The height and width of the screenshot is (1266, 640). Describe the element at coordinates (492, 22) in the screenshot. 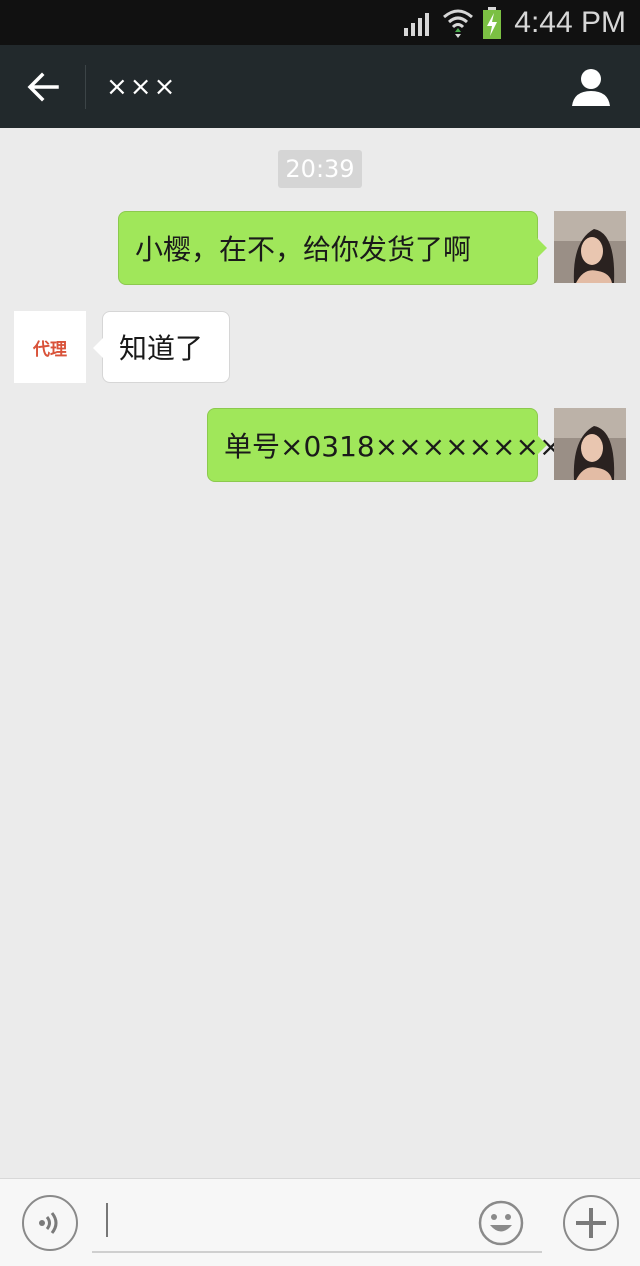

I see `battery-charging-icon` at that location.